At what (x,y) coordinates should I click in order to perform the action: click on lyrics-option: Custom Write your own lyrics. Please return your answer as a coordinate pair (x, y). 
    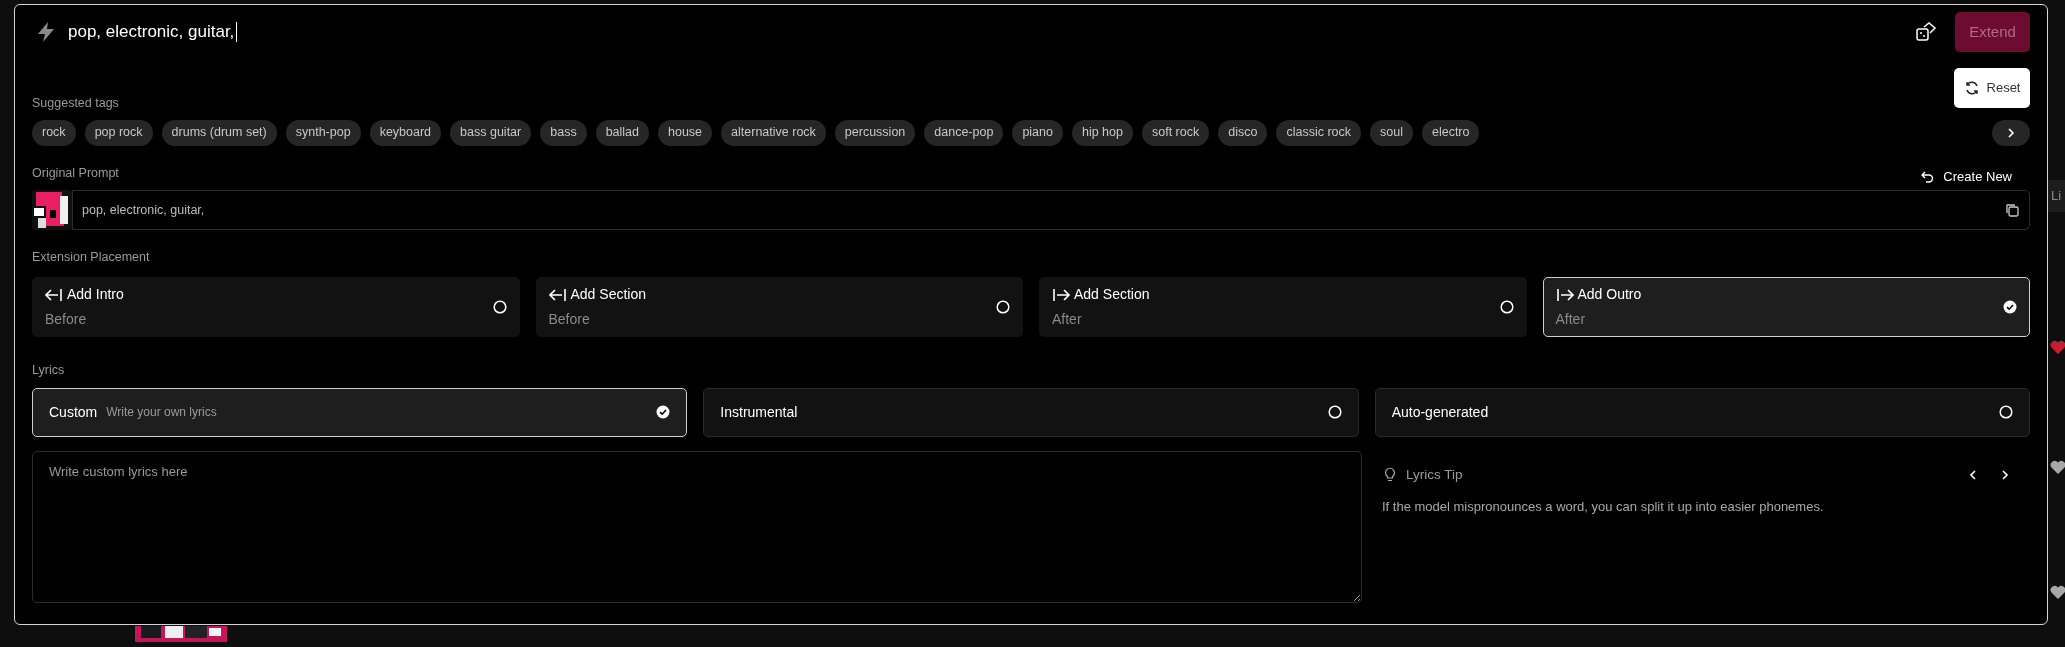
    Looking at the image, I should click on (360, 412).